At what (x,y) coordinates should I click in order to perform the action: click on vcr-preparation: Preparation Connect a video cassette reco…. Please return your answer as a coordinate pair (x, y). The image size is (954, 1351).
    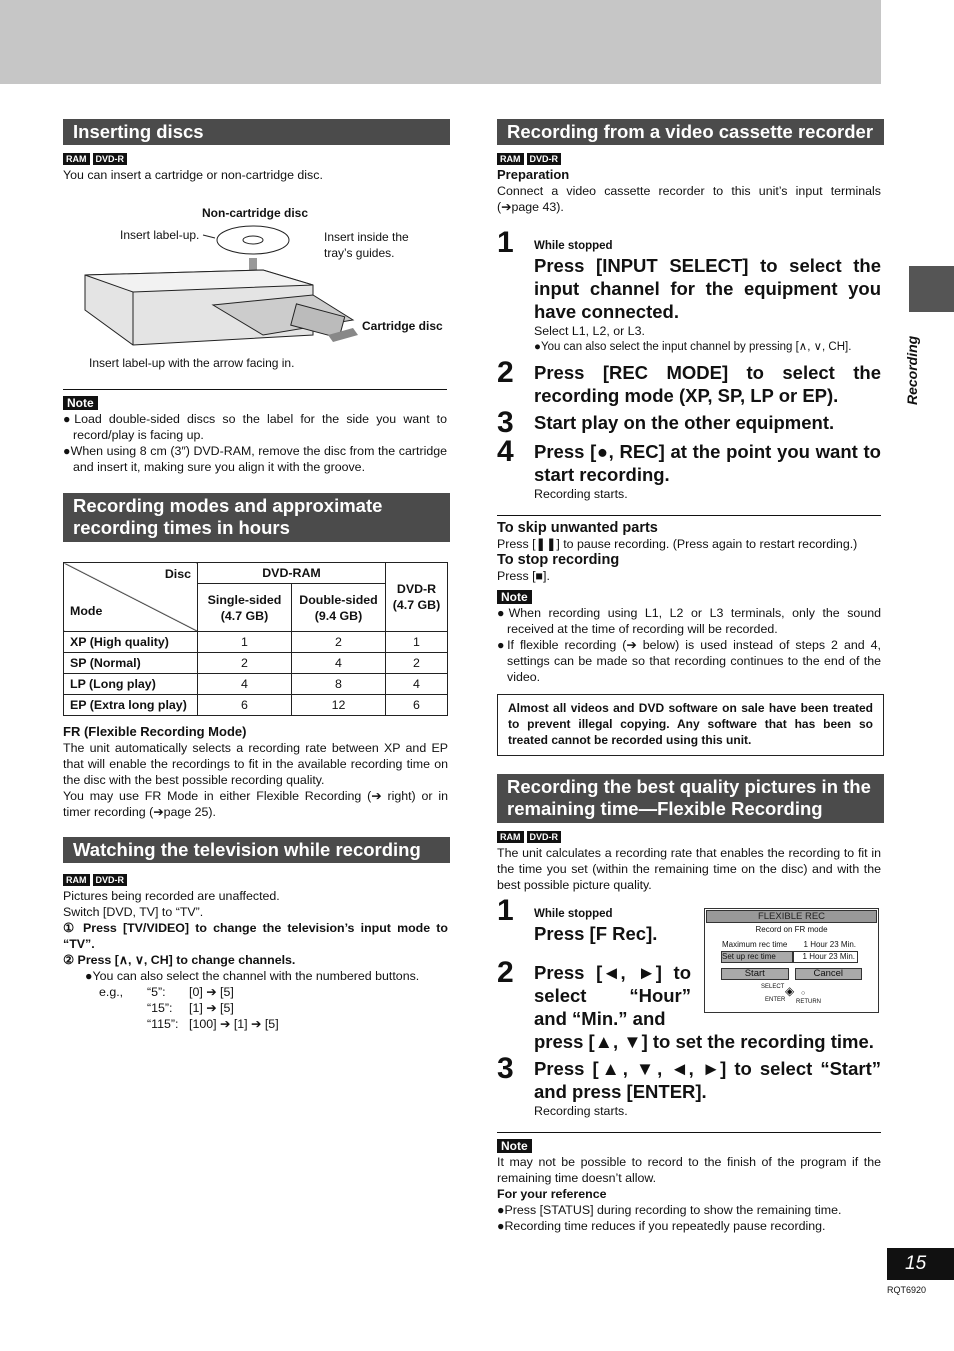
    Looking at the image, I should click on (689, 190).